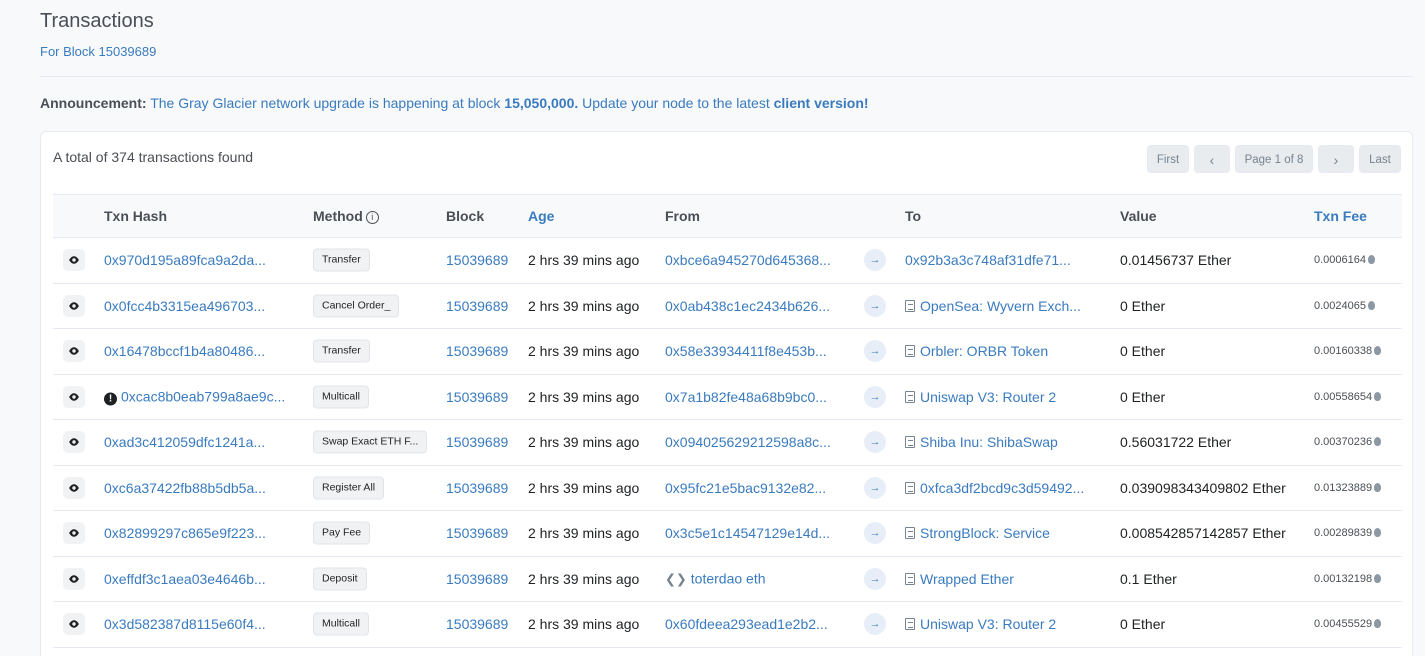 The height and width of the screenshot is (656, 1425). I want to click on to-cell: Wrapped Ether, so click(959, 579).